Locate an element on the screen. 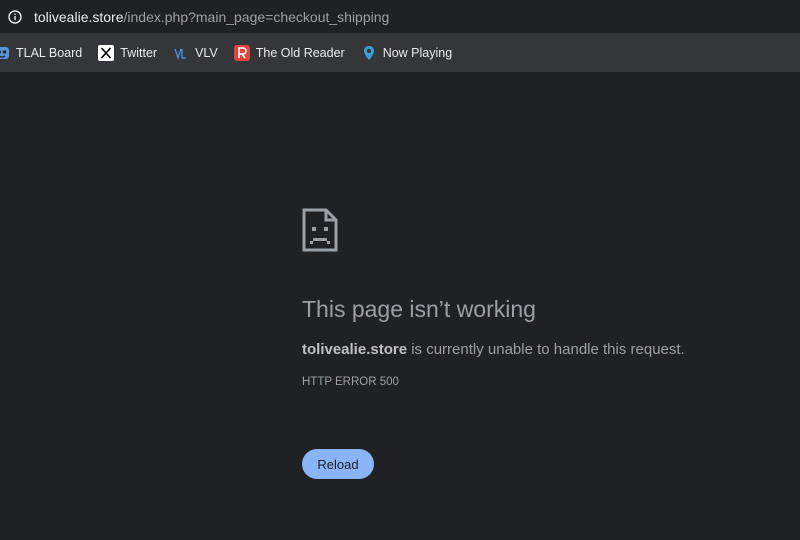  bookmark-old-reader: The Old Reader is located at coordinates (293, 53).